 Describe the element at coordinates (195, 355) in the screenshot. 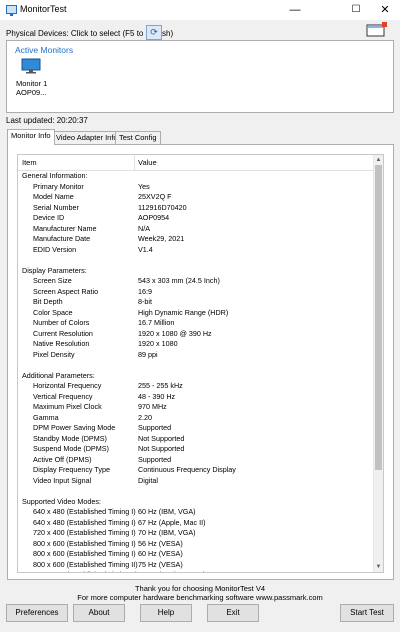

I see `table-row: Pixel Density 89 ppi` at that location.